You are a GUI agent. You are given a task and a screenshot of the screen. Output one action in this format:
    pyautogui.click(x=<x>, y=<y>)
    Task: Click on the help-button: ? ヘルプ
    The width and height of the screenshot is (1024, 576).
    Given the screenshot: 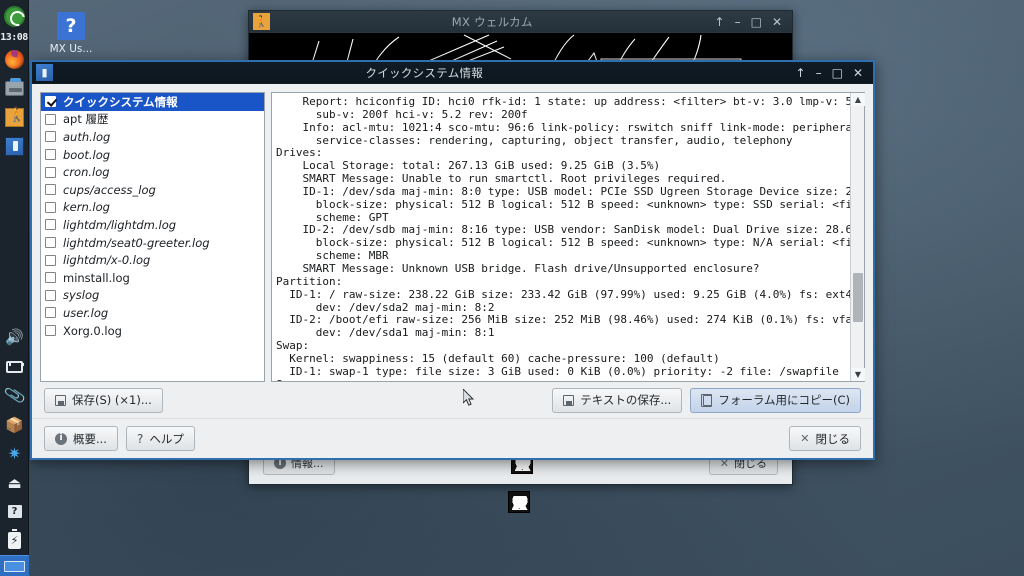 What is the action you would take?
    pyautogui.click(x=160, y=438)
    